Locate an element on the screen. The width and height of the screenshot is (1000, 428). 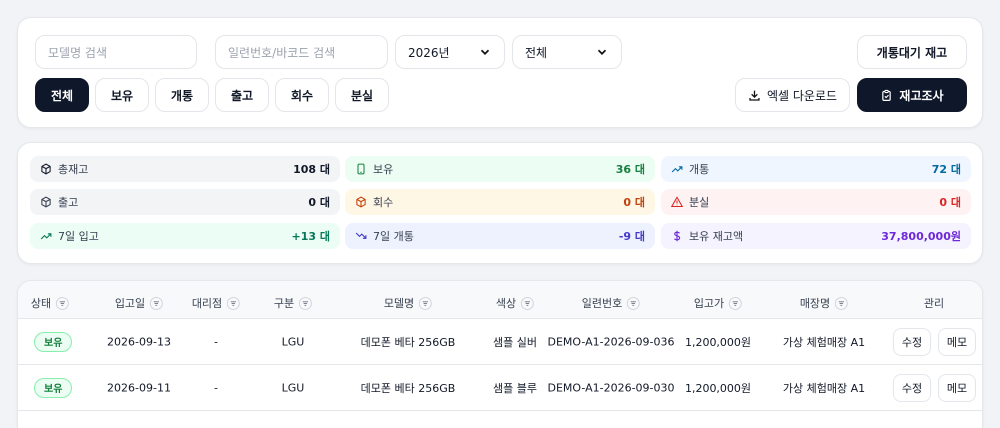
stat-card: 출고 0 대 is located at coordinates (185, 202).